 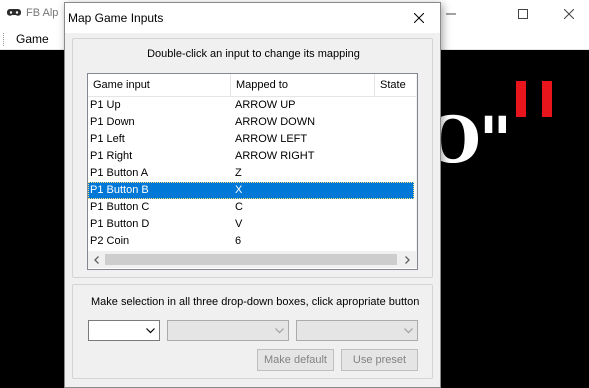 I want to click on list-item-game-input: P1 Button B, so click(x=119, y=190).